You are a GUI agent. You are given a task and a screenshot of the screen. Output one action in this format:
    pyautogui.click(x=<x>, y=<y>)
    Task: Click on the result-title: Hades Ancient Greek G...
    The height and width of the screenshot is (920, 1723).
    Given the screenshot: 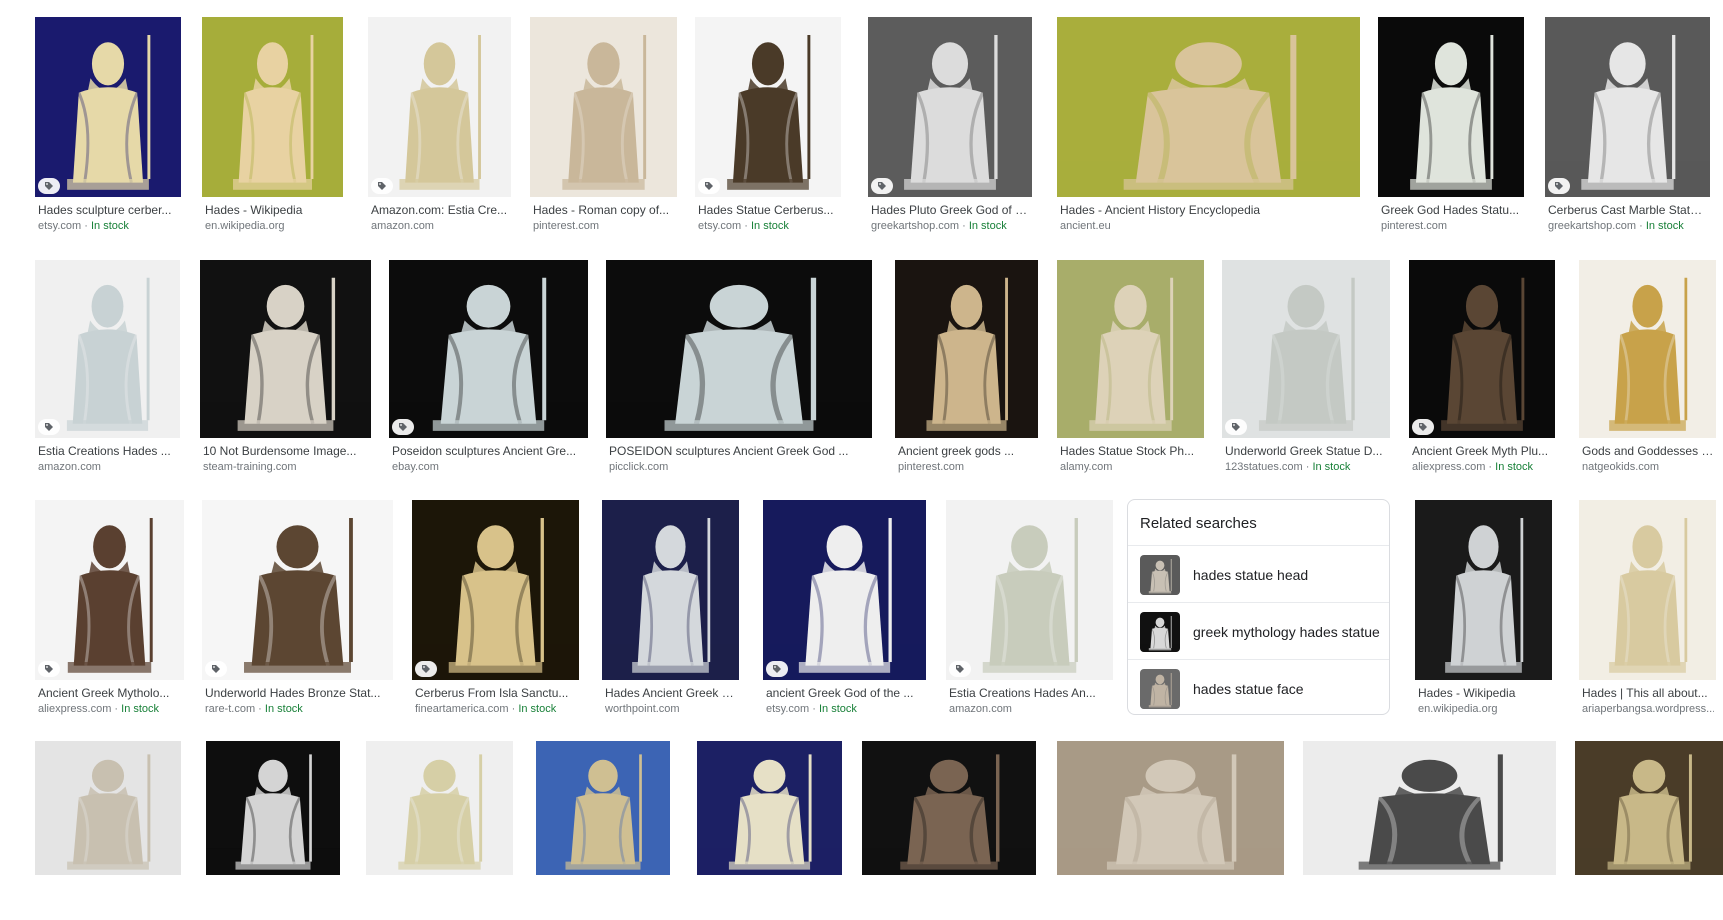 What is the action you would take?
    pyautogui.click(x=671, y=693)
    